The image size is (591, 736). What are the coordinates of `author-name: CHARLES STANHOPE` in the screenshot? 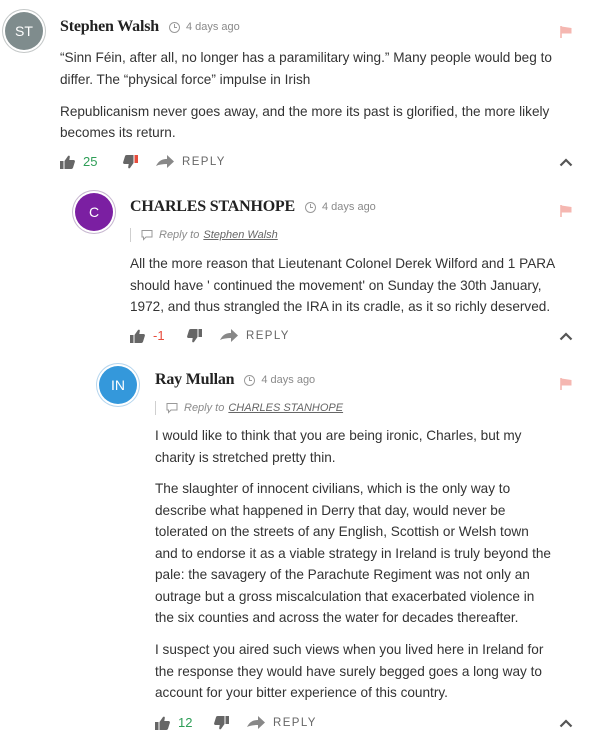 It's located at (212, 207).